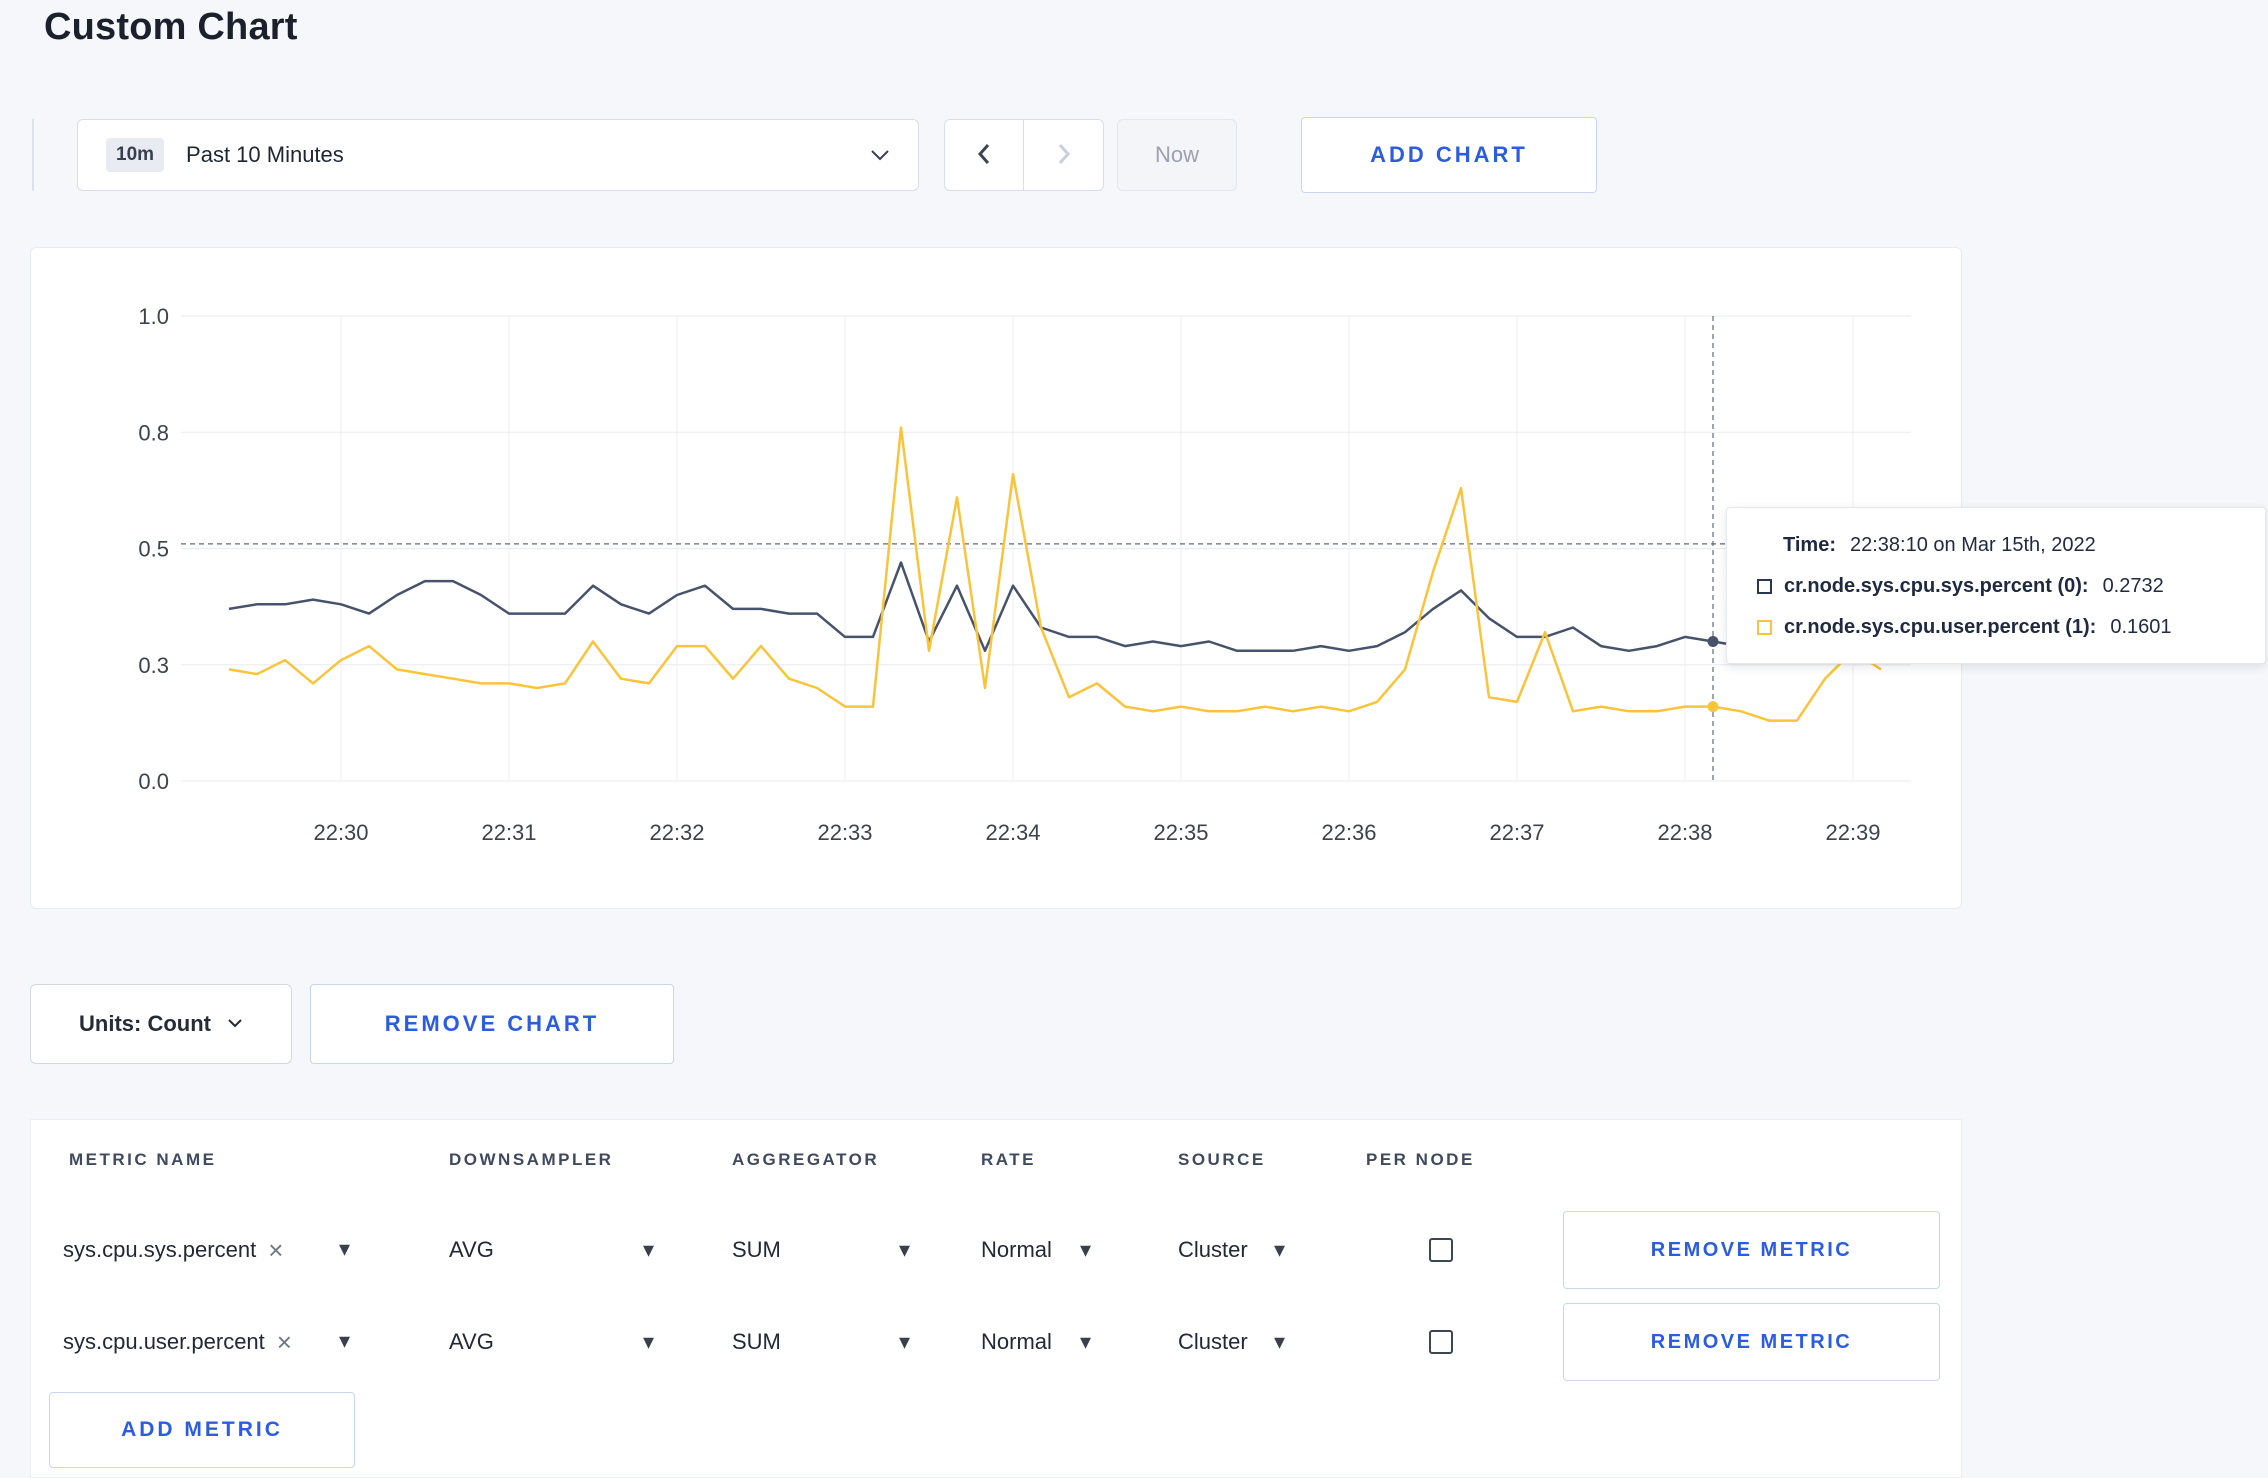 Image resolution: width=2268 pixels, height=1478 pixels. I want to click on header-rate: RATE, so click(1009, 1159).